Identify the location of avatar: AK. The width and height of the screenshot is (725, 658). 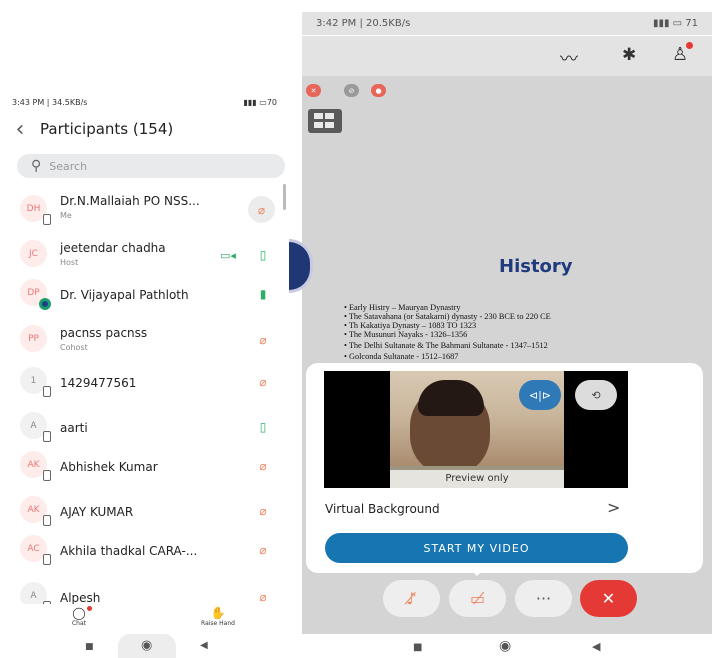
(35, 466).